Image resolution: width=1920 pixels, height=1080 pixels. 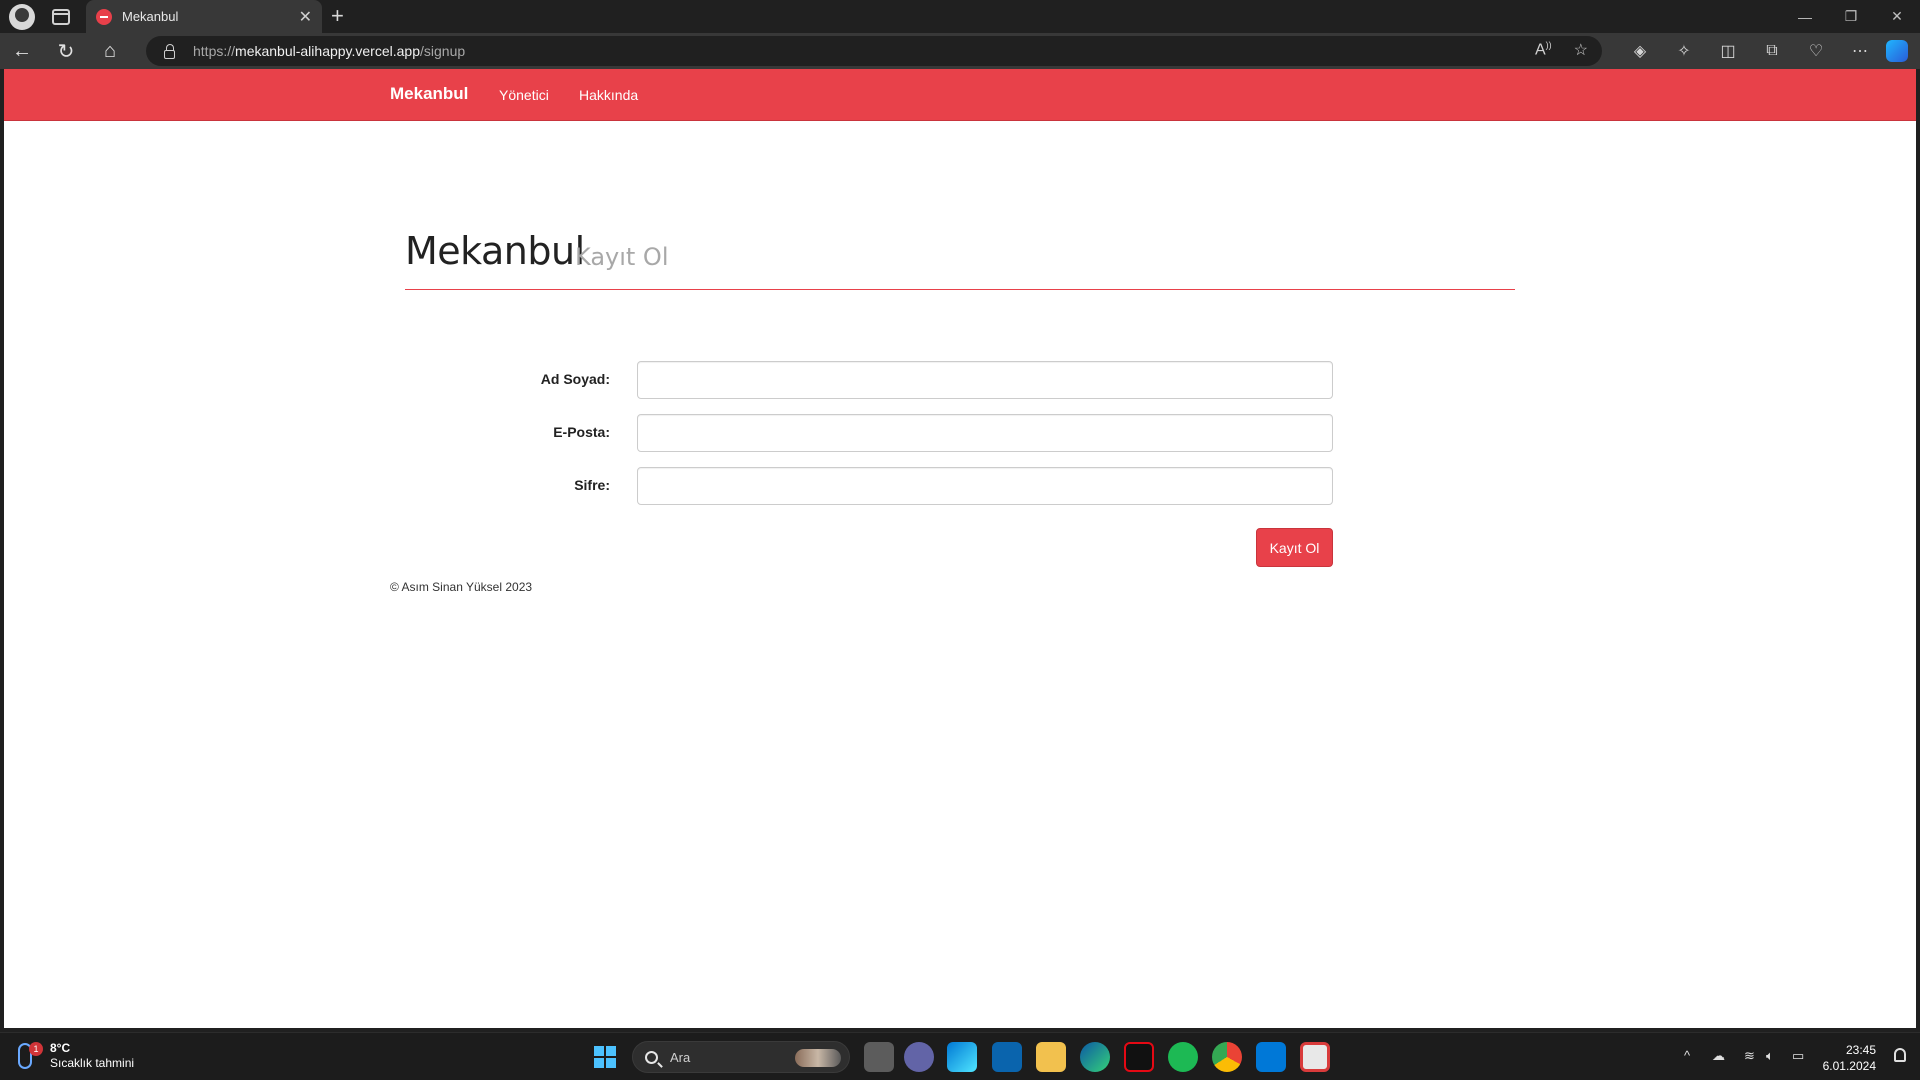 I want to click on search-highlight-image, so click(x=818, y=1058).